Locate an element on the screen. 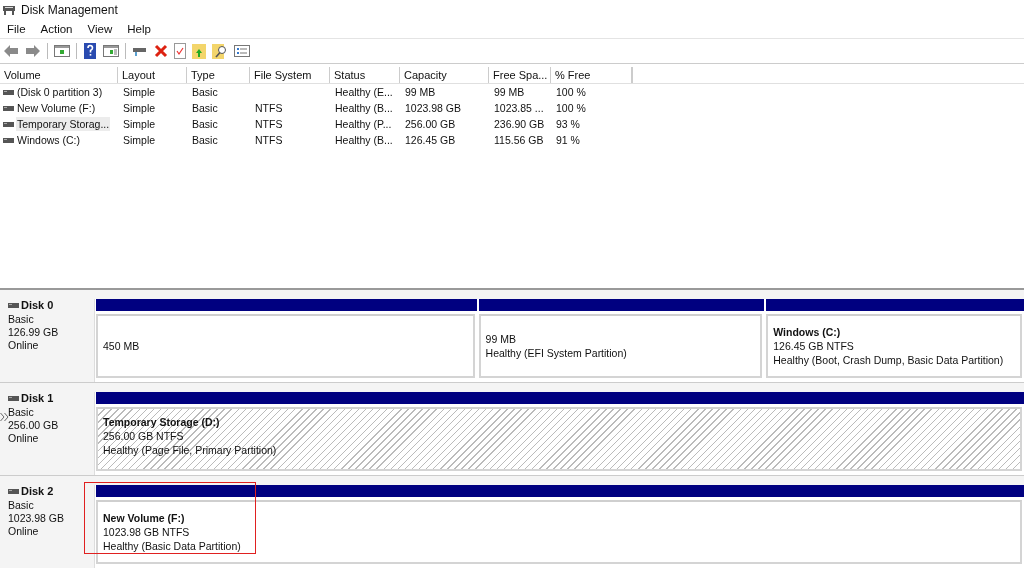 This screenshot has width=1024, height=568. partition-title: New Volume (F:) is located at coordinates (144, 518).